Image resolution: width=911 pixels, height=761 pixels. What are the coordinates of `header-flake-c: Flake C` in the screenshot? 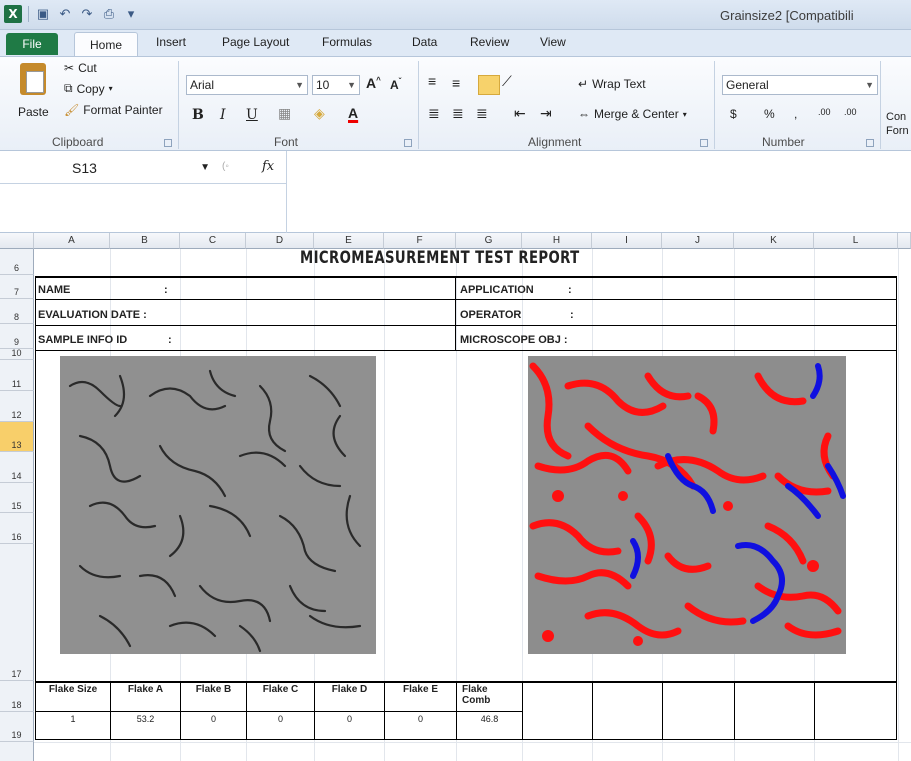 It's located at (280, 689).